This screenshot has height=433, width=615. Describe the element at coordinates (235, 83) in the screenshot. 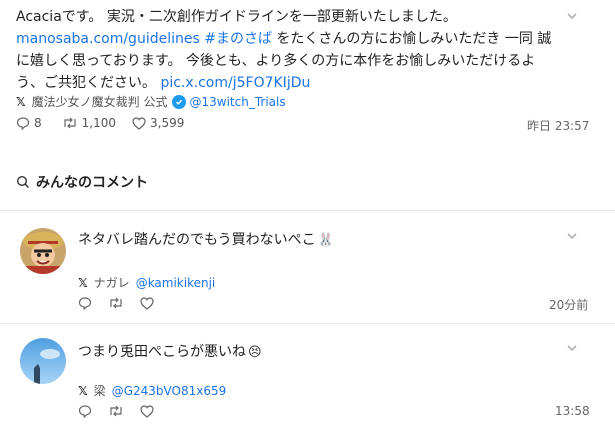

I see `pic-link: pic.x.com/j5FO7KIjDu` at that location.